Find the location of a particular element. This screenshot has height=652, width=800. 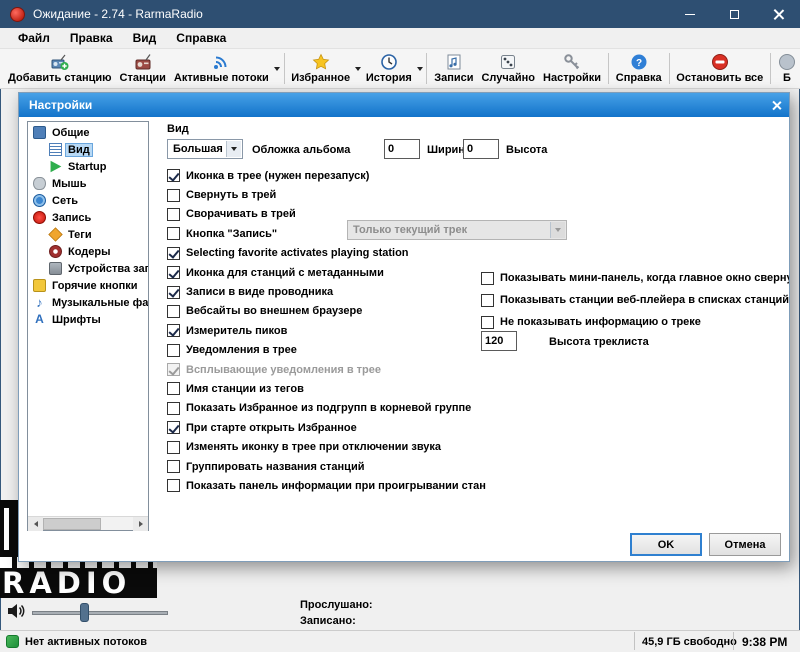

tracklist-height-label: Высота треклиста is located at coordinates (599, 342).